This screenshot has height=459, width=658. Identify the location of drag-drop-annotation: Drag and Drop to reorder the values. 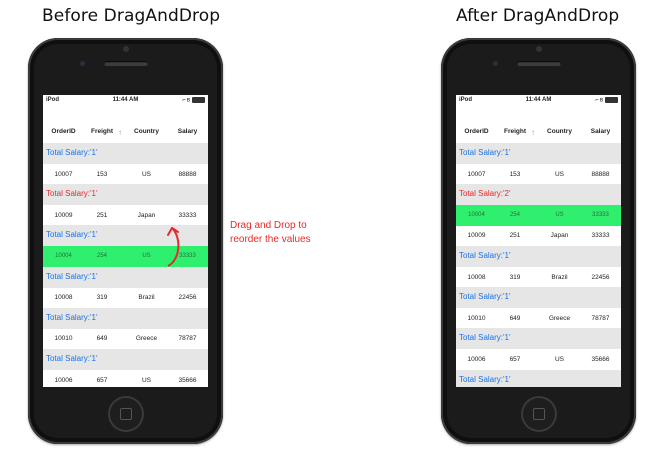
(270, 232).